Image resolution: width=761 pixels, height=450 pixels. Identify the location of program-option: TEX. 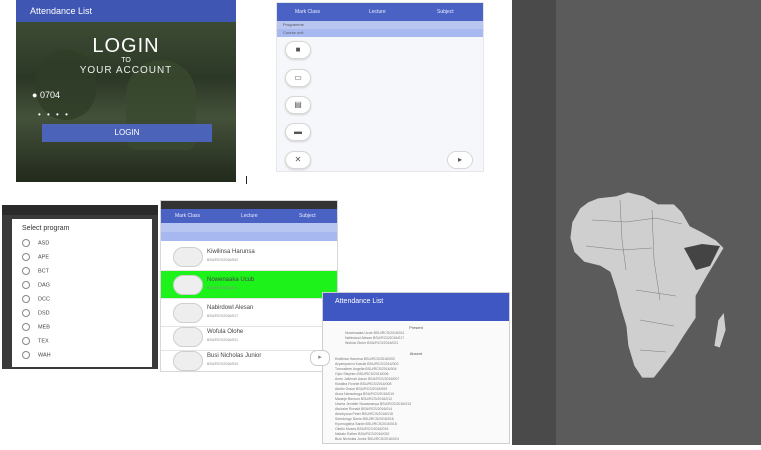
(35, 341).